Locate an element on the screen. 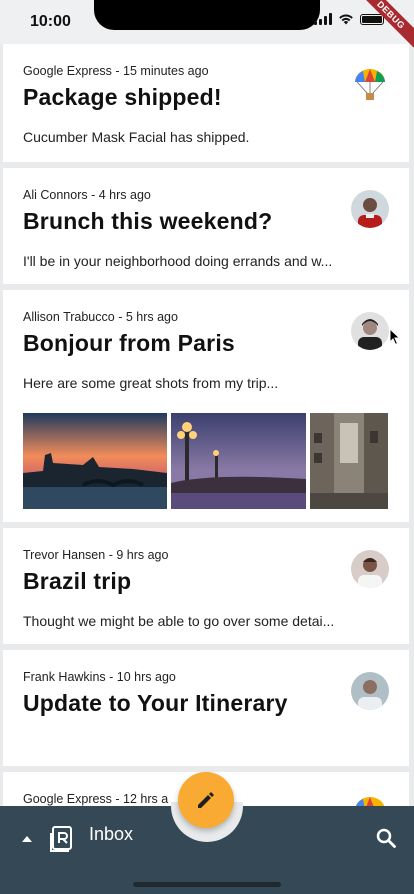 The image size is (414, 894). email-time: 4 hrs ago is located at coordinates (124, 195).